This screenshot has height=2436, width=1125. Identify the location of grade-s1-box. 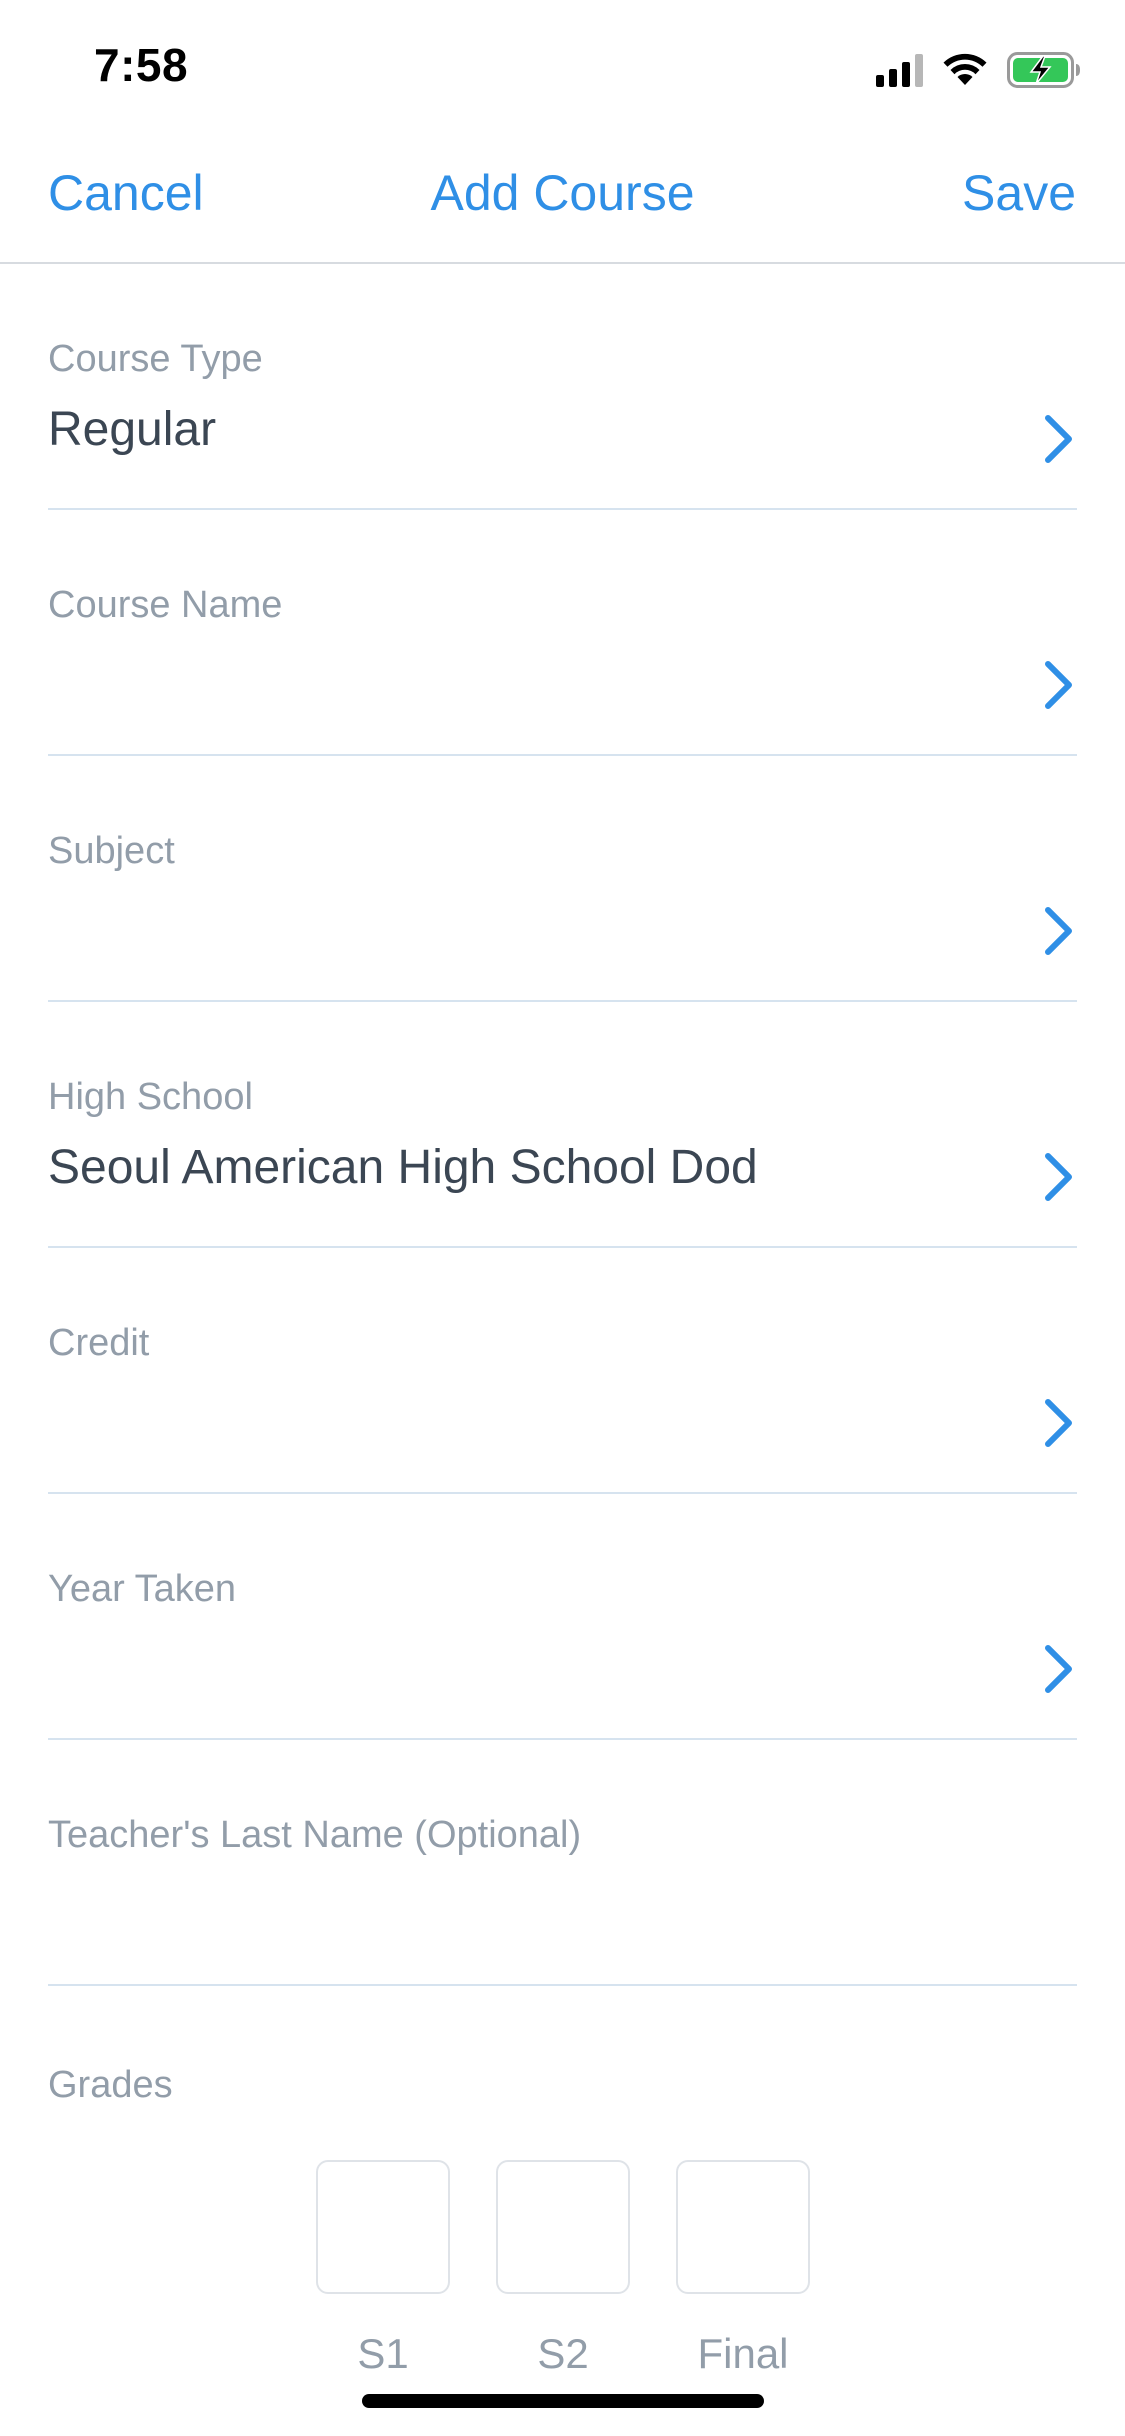
(384, 2227).